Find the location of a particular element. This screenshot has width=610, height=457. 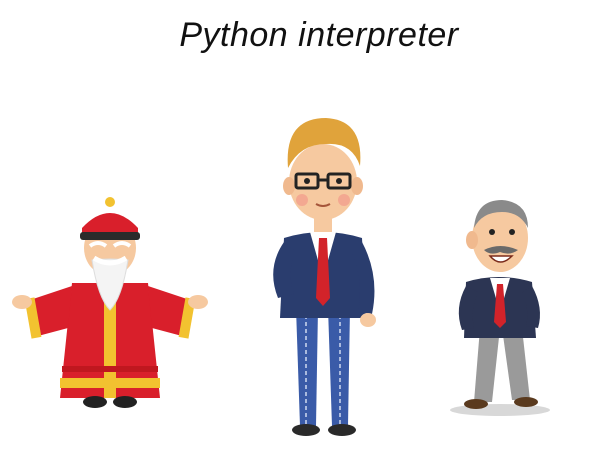

slide-title: Python interpreter is located at coordinates (305, 35).